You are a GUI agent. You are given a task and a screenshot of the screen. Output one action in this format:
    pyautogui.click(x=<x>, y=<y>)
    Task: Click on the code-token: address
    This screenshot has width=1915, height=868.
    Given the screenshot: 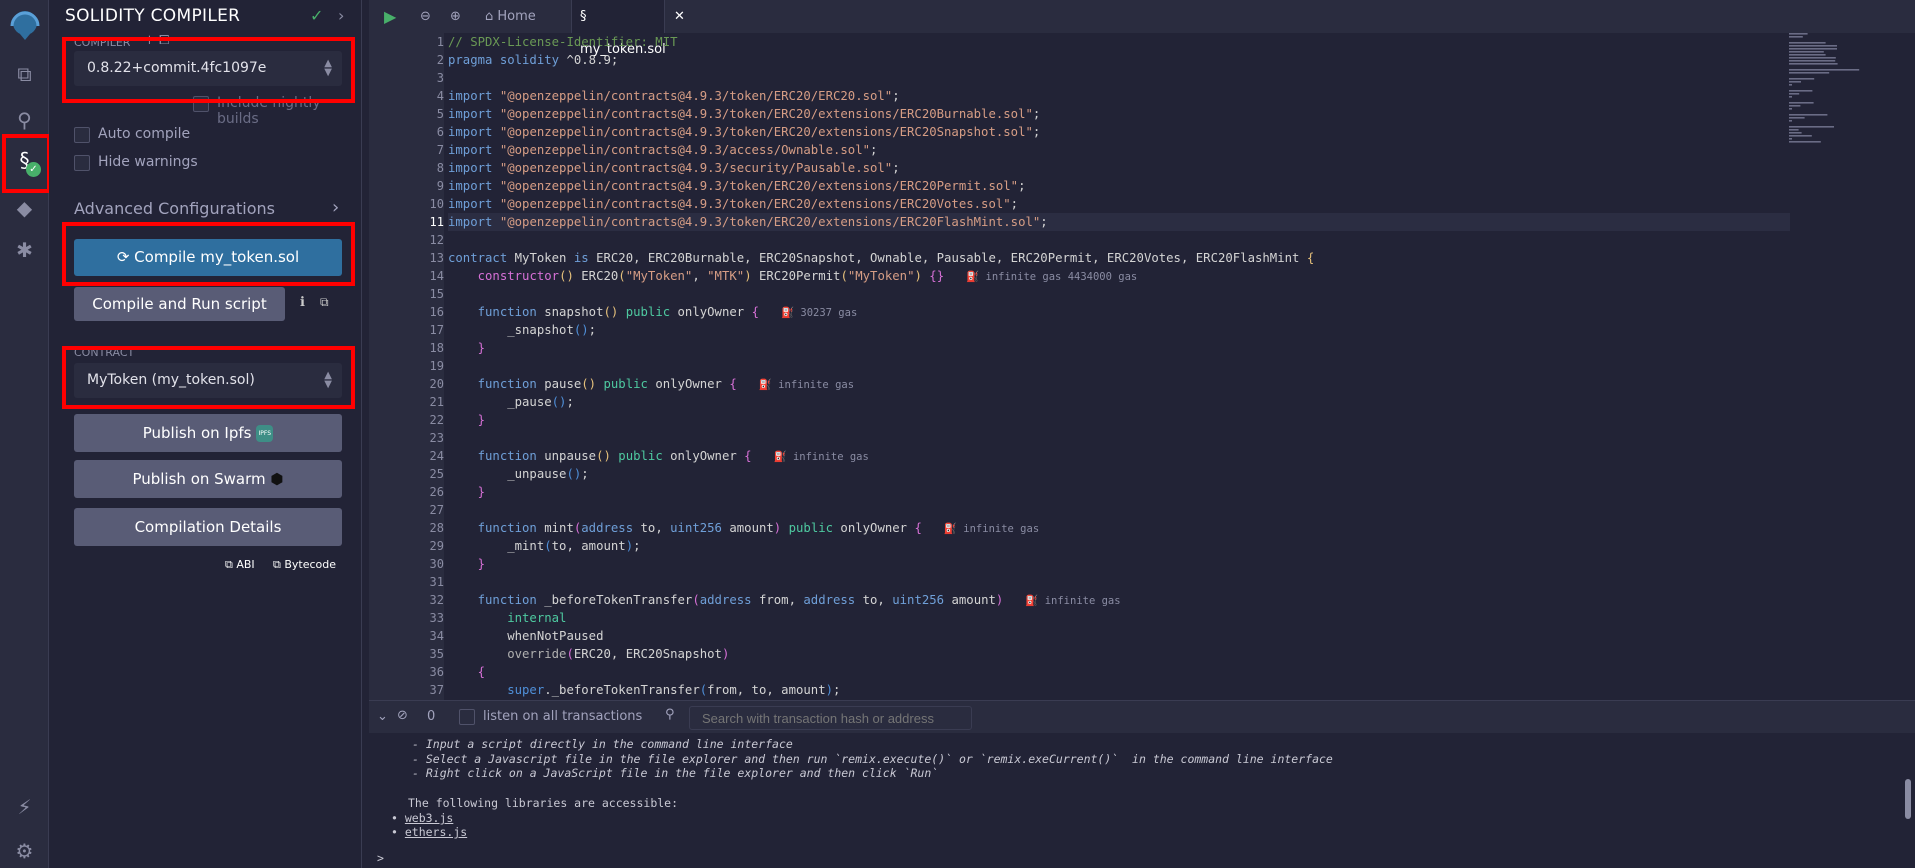 What is the action you would take?
    pyautogui.click(x=607, y=528)
    